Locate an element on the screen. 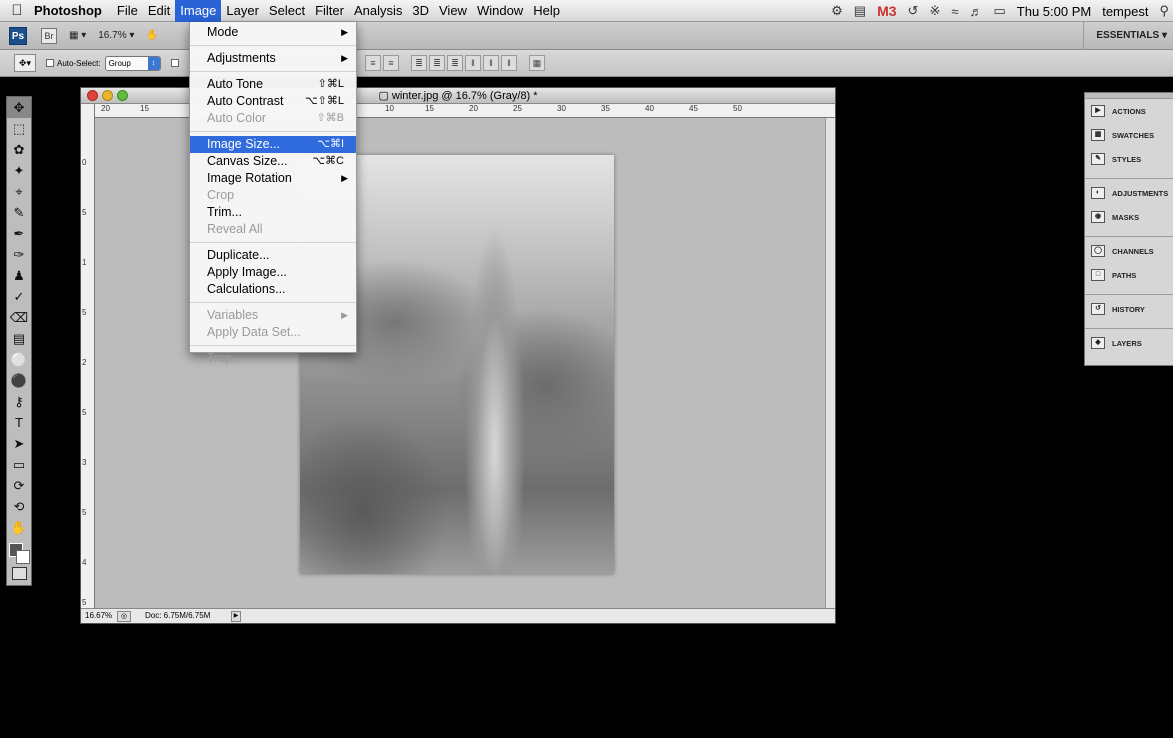 Image resolution: width=1173 pixels, height=738 pixels. gradient-tool-icon: ▤ is located at coordinates (19, 338).